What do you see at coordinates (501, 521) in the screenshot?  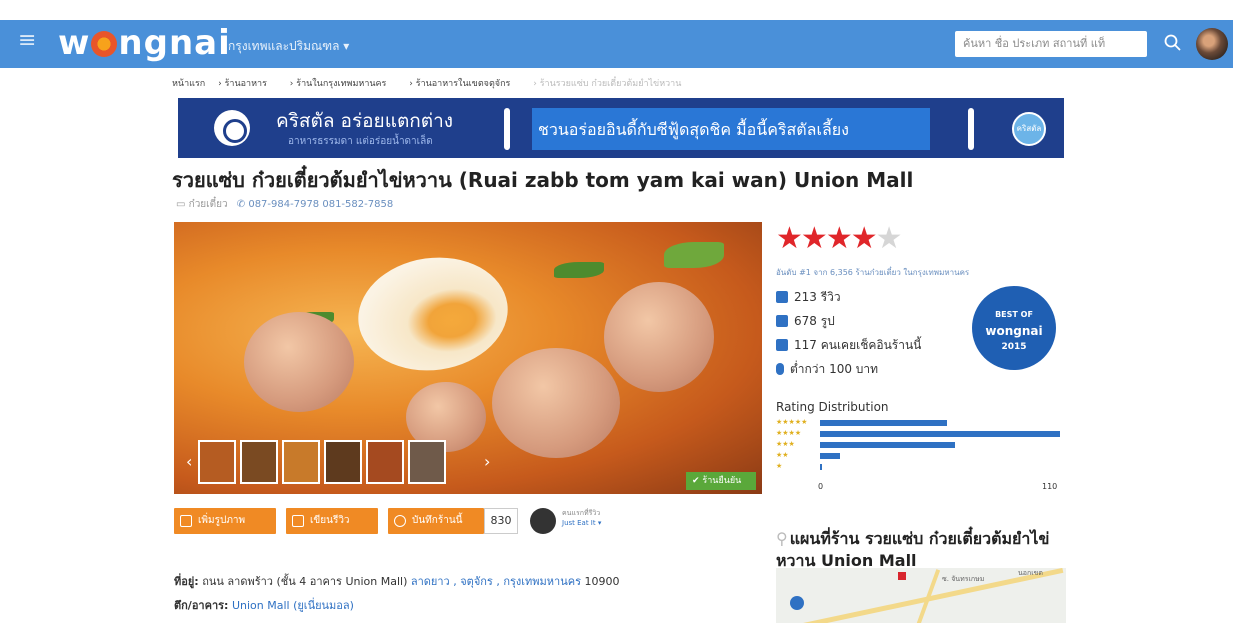 I see `bookmark-count: 830` at bounding box center [501, 521].